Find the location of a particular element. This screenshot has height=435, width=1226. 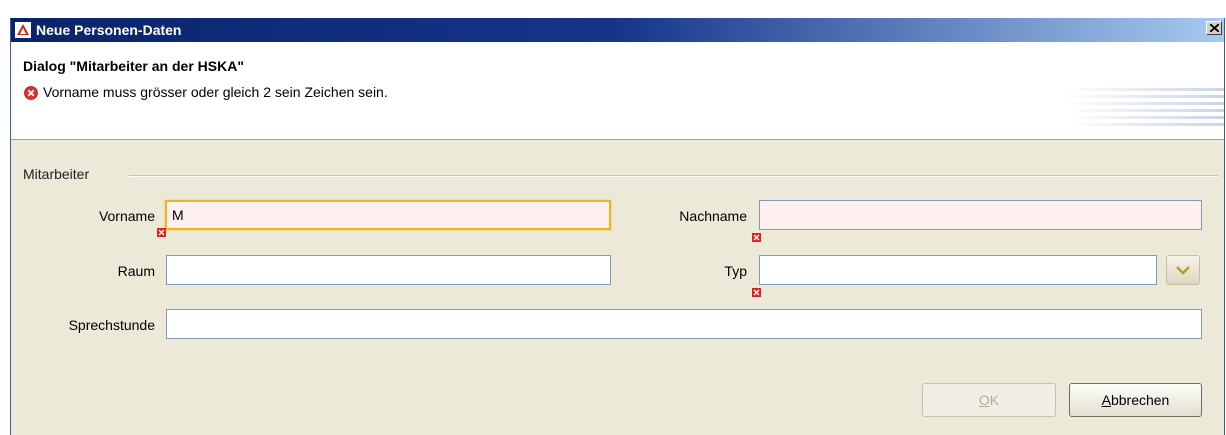

nachname-label: Nachname is located at coordinates (713, 216).